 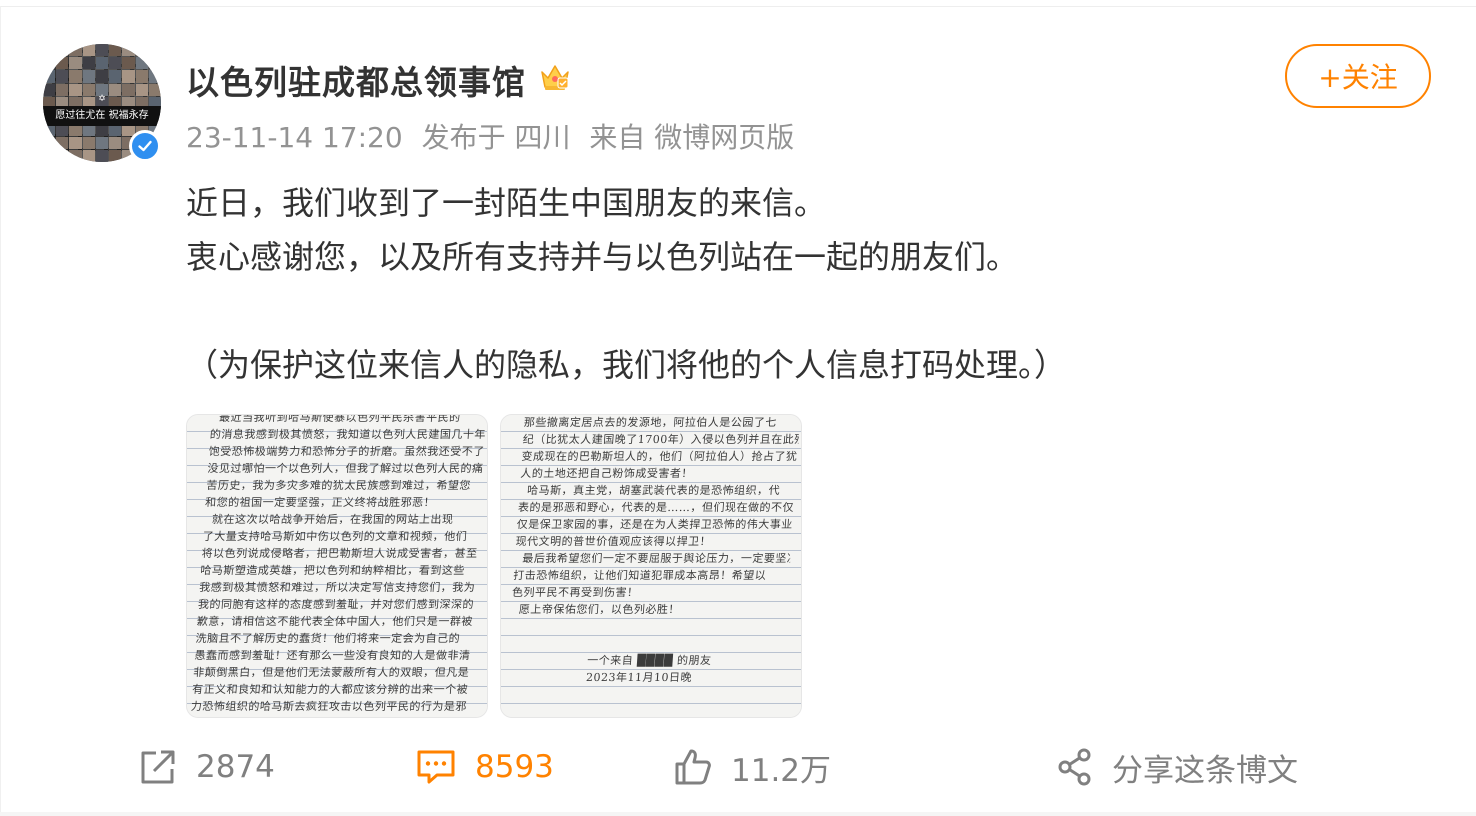 I want to click on avatar-banner-text: 愿过往尤在 祝福永存, so click(x=102, y=116).